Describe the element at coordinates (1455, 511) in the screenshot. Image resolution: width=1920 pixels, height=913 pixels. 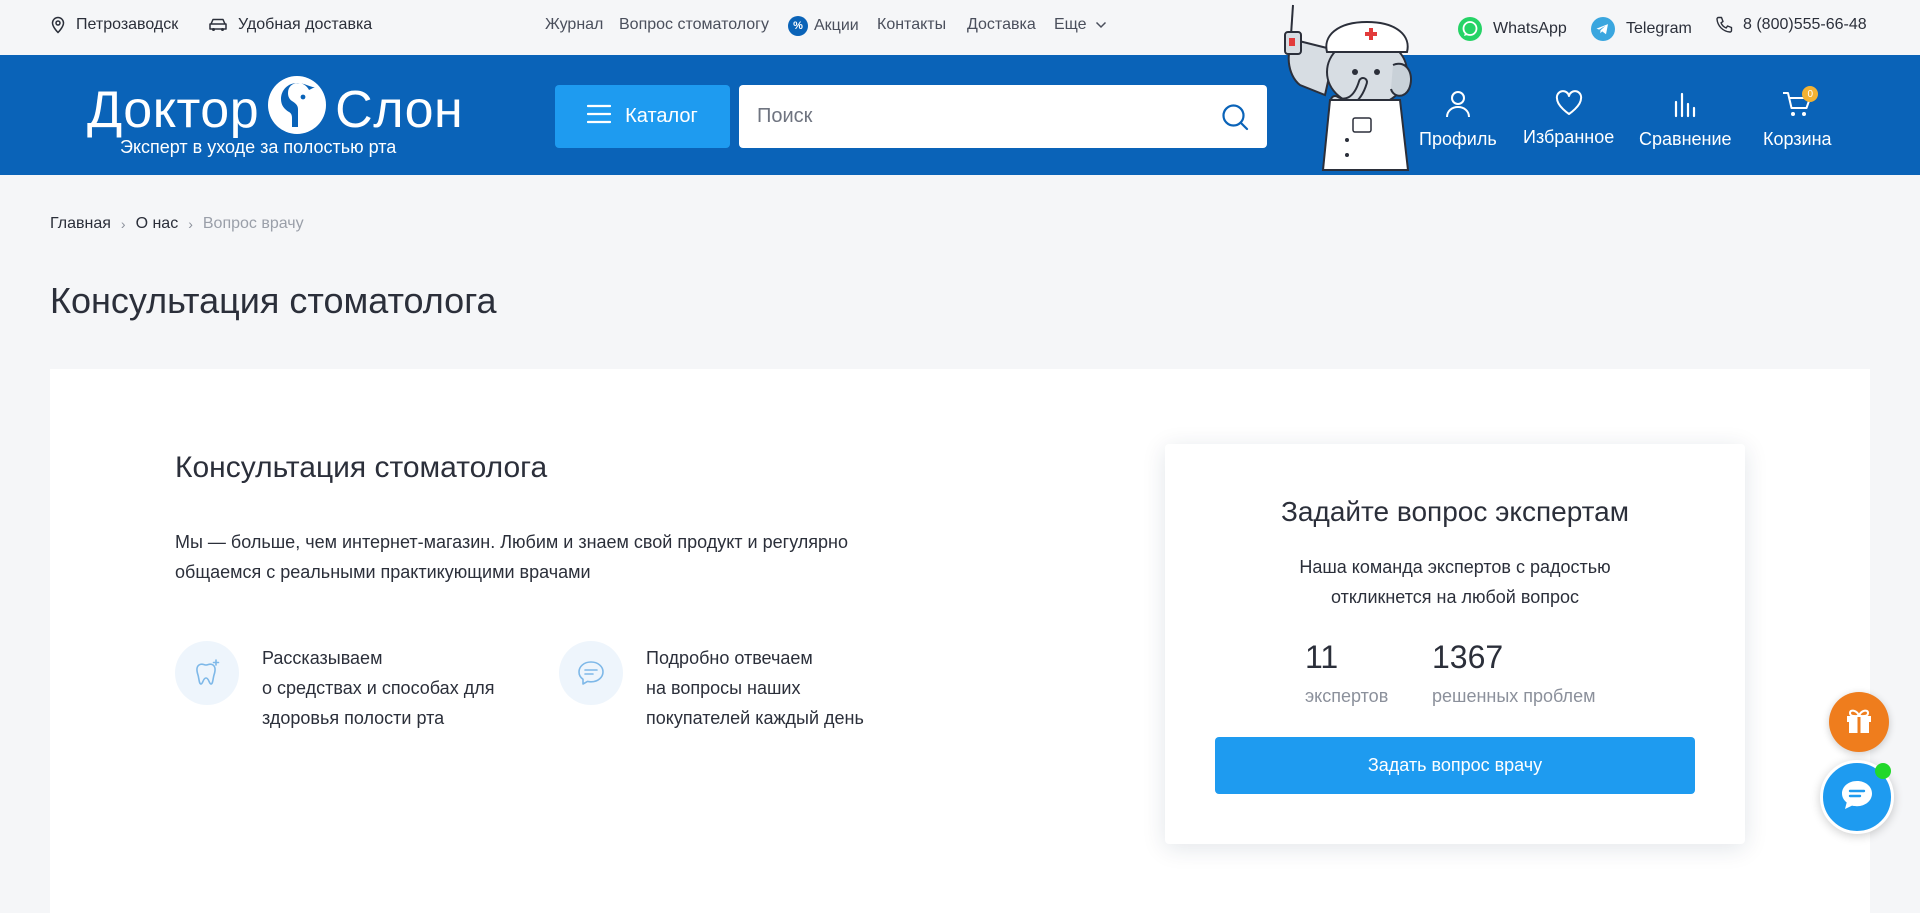
I see `ask-card-title: Задайте вопрос экспертам` at that location.